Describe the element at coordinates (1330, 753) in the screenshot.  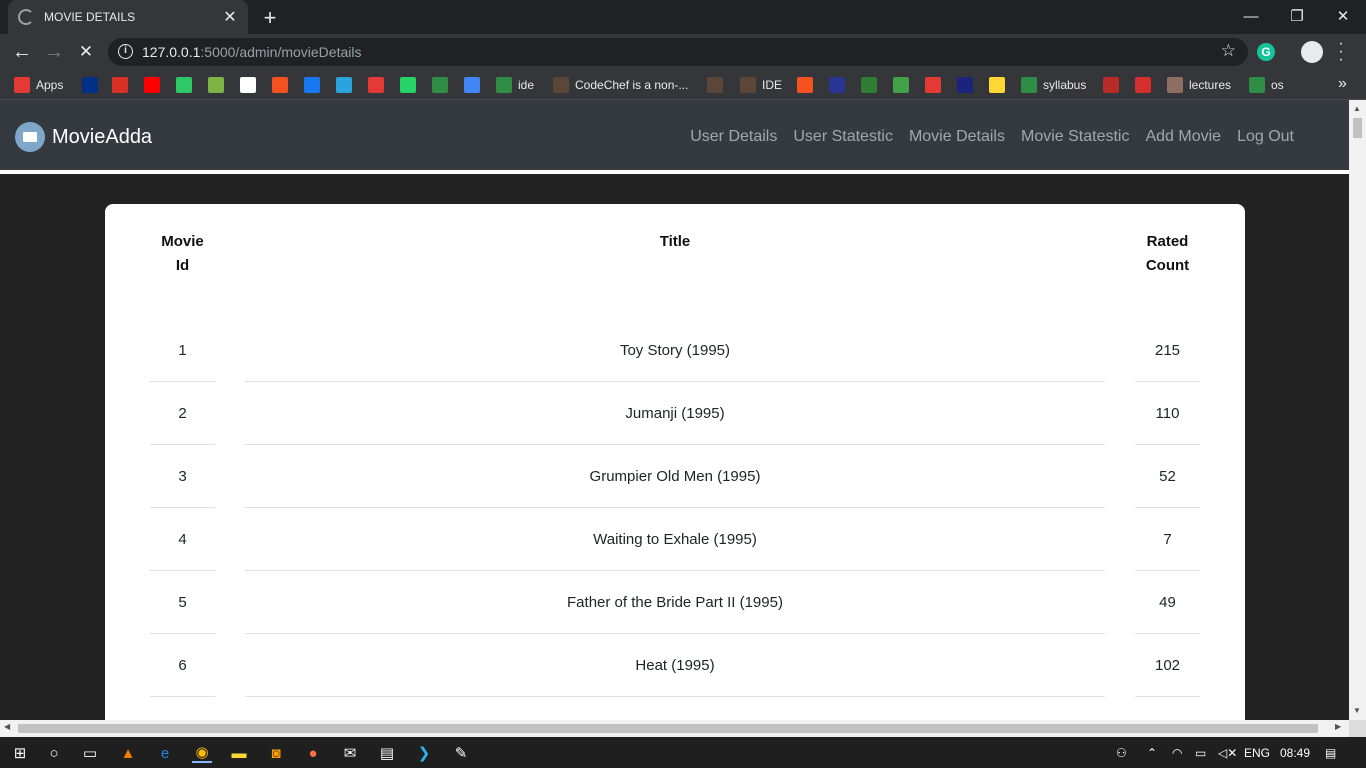
I see `notifications-icon: ▤` at that location.